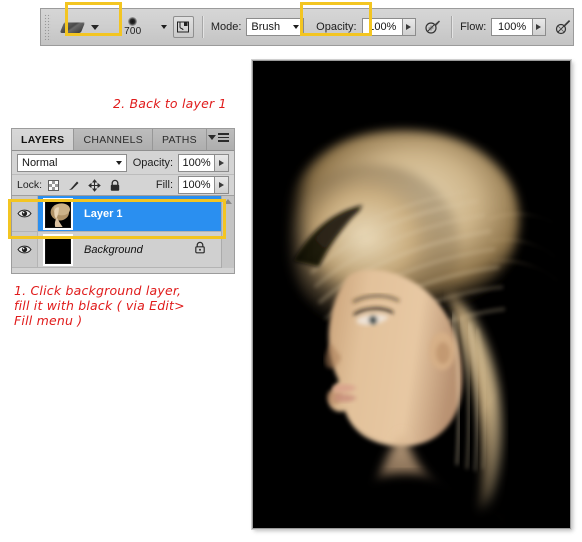  What do you see at coordinates (226, 27) in the screenshot?
I see `mode-label: Mode:` at bounding box center [226, 27].